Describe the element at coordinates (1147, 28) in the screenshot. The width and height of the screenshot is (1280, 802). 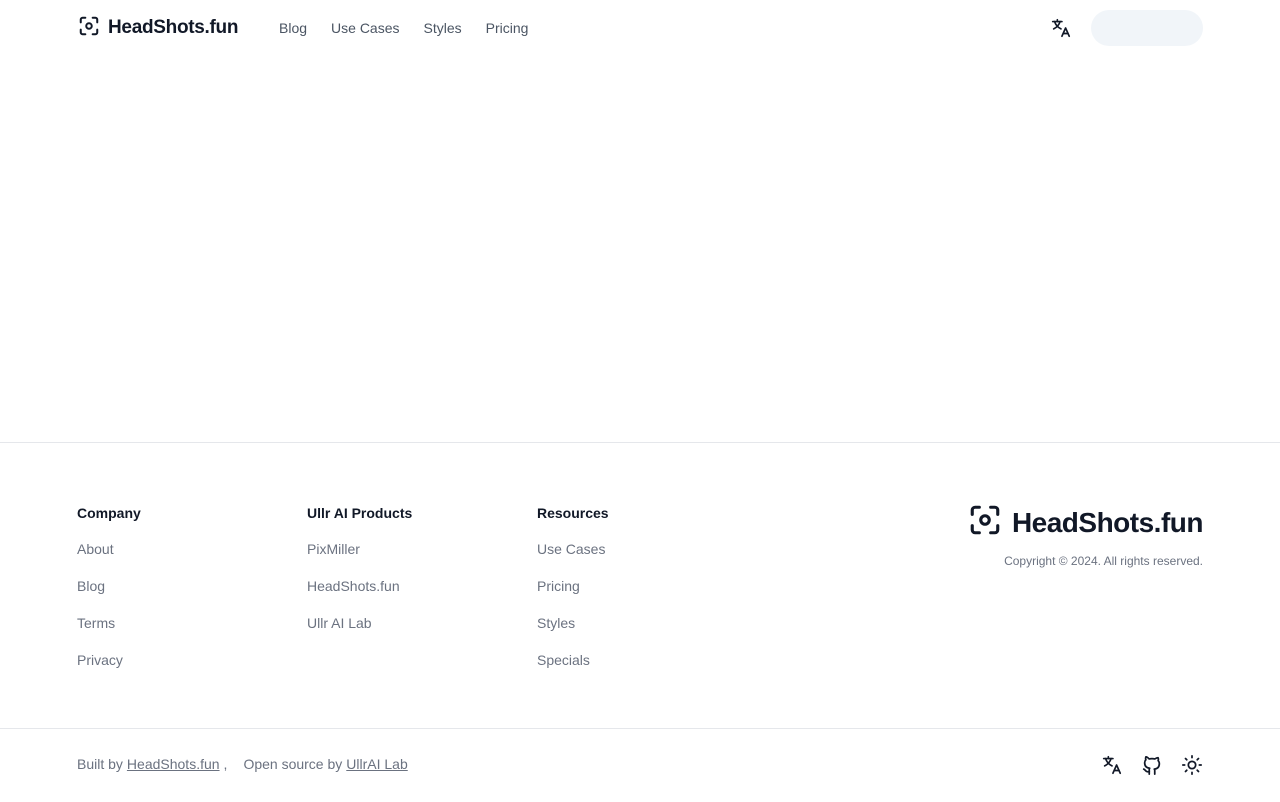
I see `account-button-placeholder` at that location.